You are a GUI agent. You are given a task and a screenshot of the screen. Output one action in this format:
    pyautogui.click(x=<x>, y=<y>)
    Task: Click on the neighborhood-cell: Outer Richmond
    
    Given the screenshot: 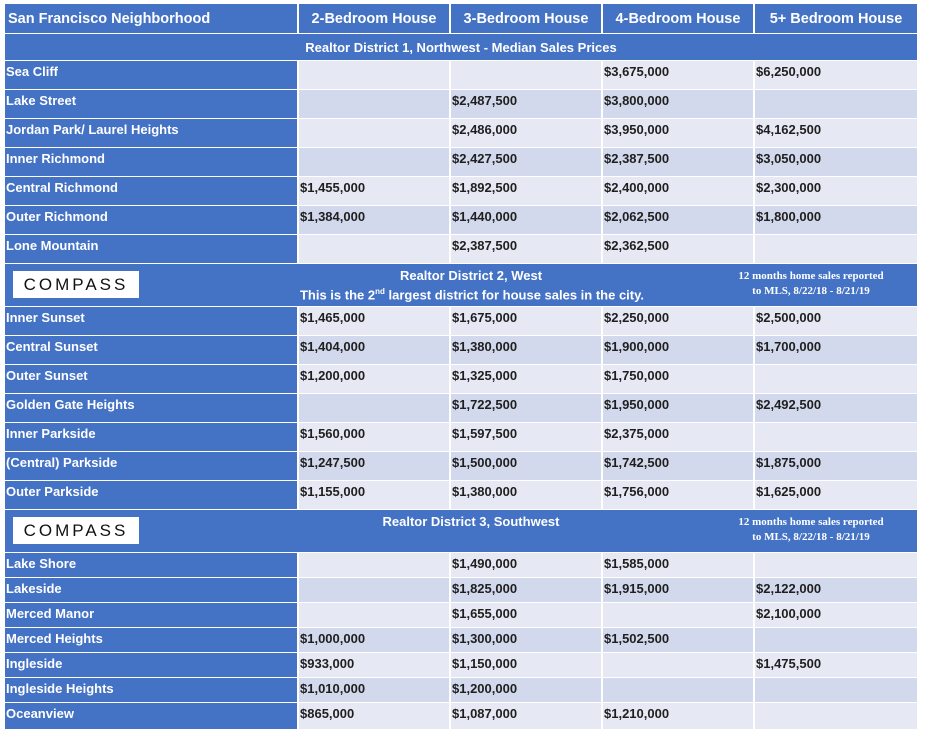 What is the action you would take?
    pyautogui.click(x=151, y=220)
    